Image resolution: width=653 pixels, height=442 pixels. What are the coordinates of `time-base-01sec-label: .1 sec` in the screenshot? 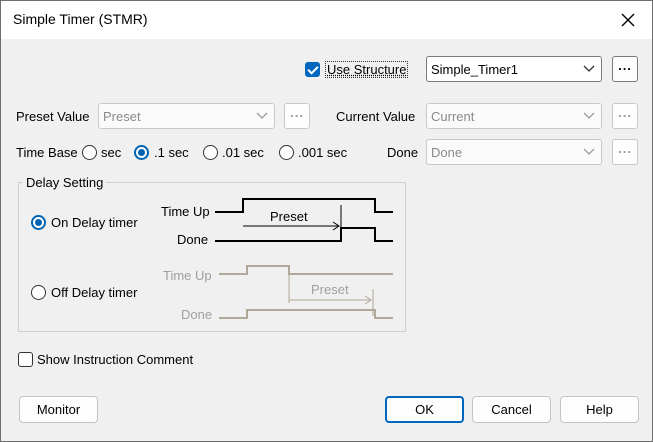 It's located at (171, 152).